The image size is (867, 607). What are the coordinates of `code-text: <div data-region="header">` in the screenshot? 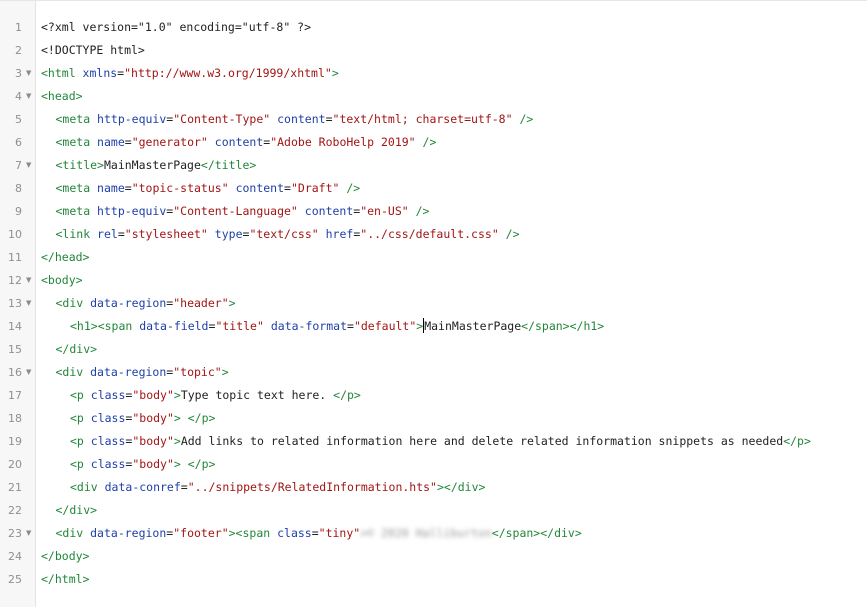 It's located at (146, 303).